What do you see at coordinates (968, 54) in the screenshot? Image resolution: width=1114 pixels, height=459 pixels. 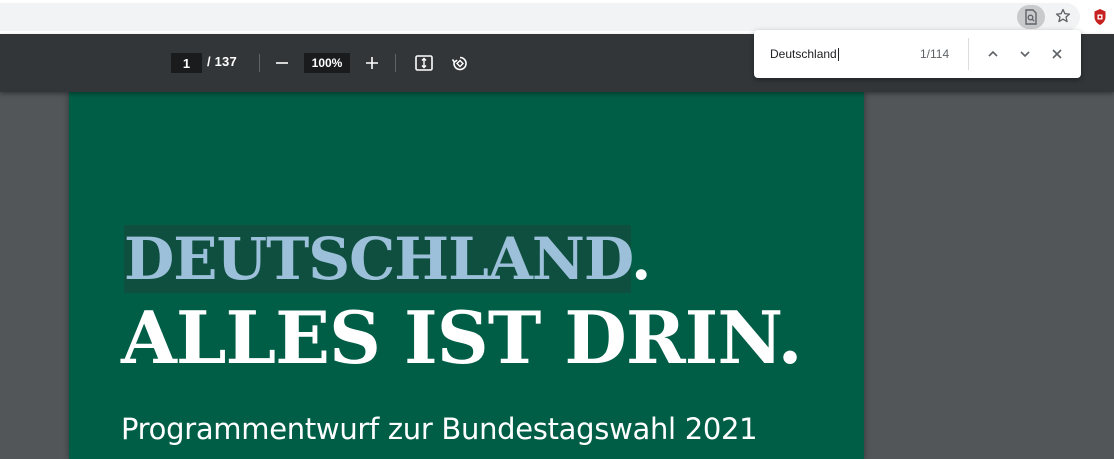 I see `find-bar-divider` at bounding box center [968, 54].